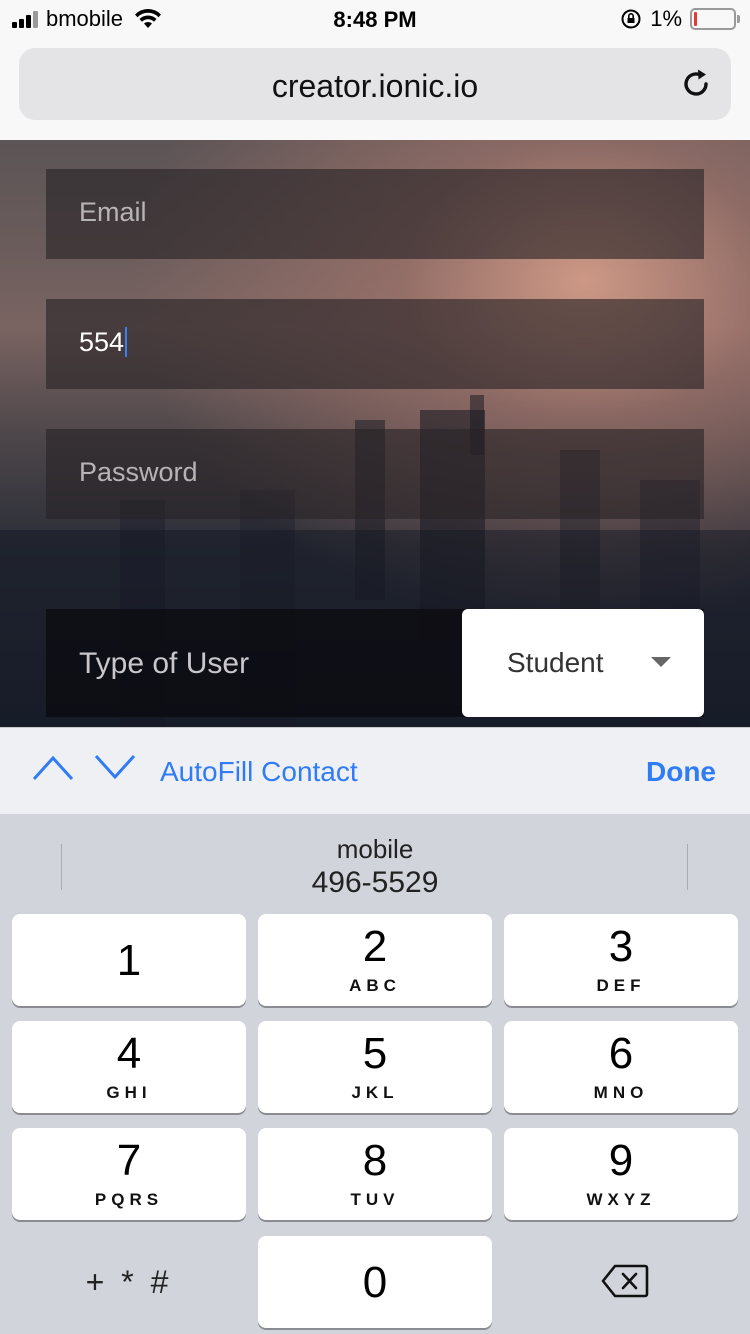 The image size is (750, 1334). Describe the element at coordinates (375, 474) in the screenshot. I see `password-field: Password` at that location.